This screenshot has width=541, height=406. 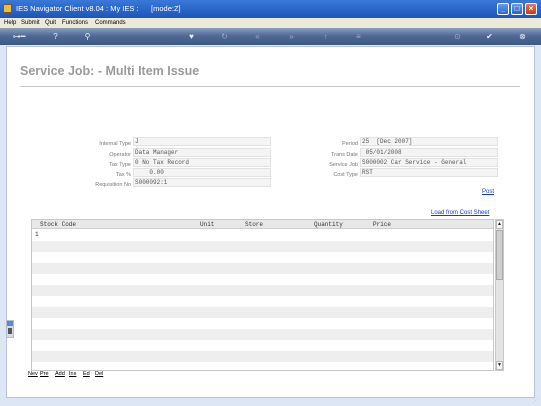 What do you see at coordinates (110, 23) in the screenshot?
I see `menu-commands: Commands` at bounding box center [110, 23].